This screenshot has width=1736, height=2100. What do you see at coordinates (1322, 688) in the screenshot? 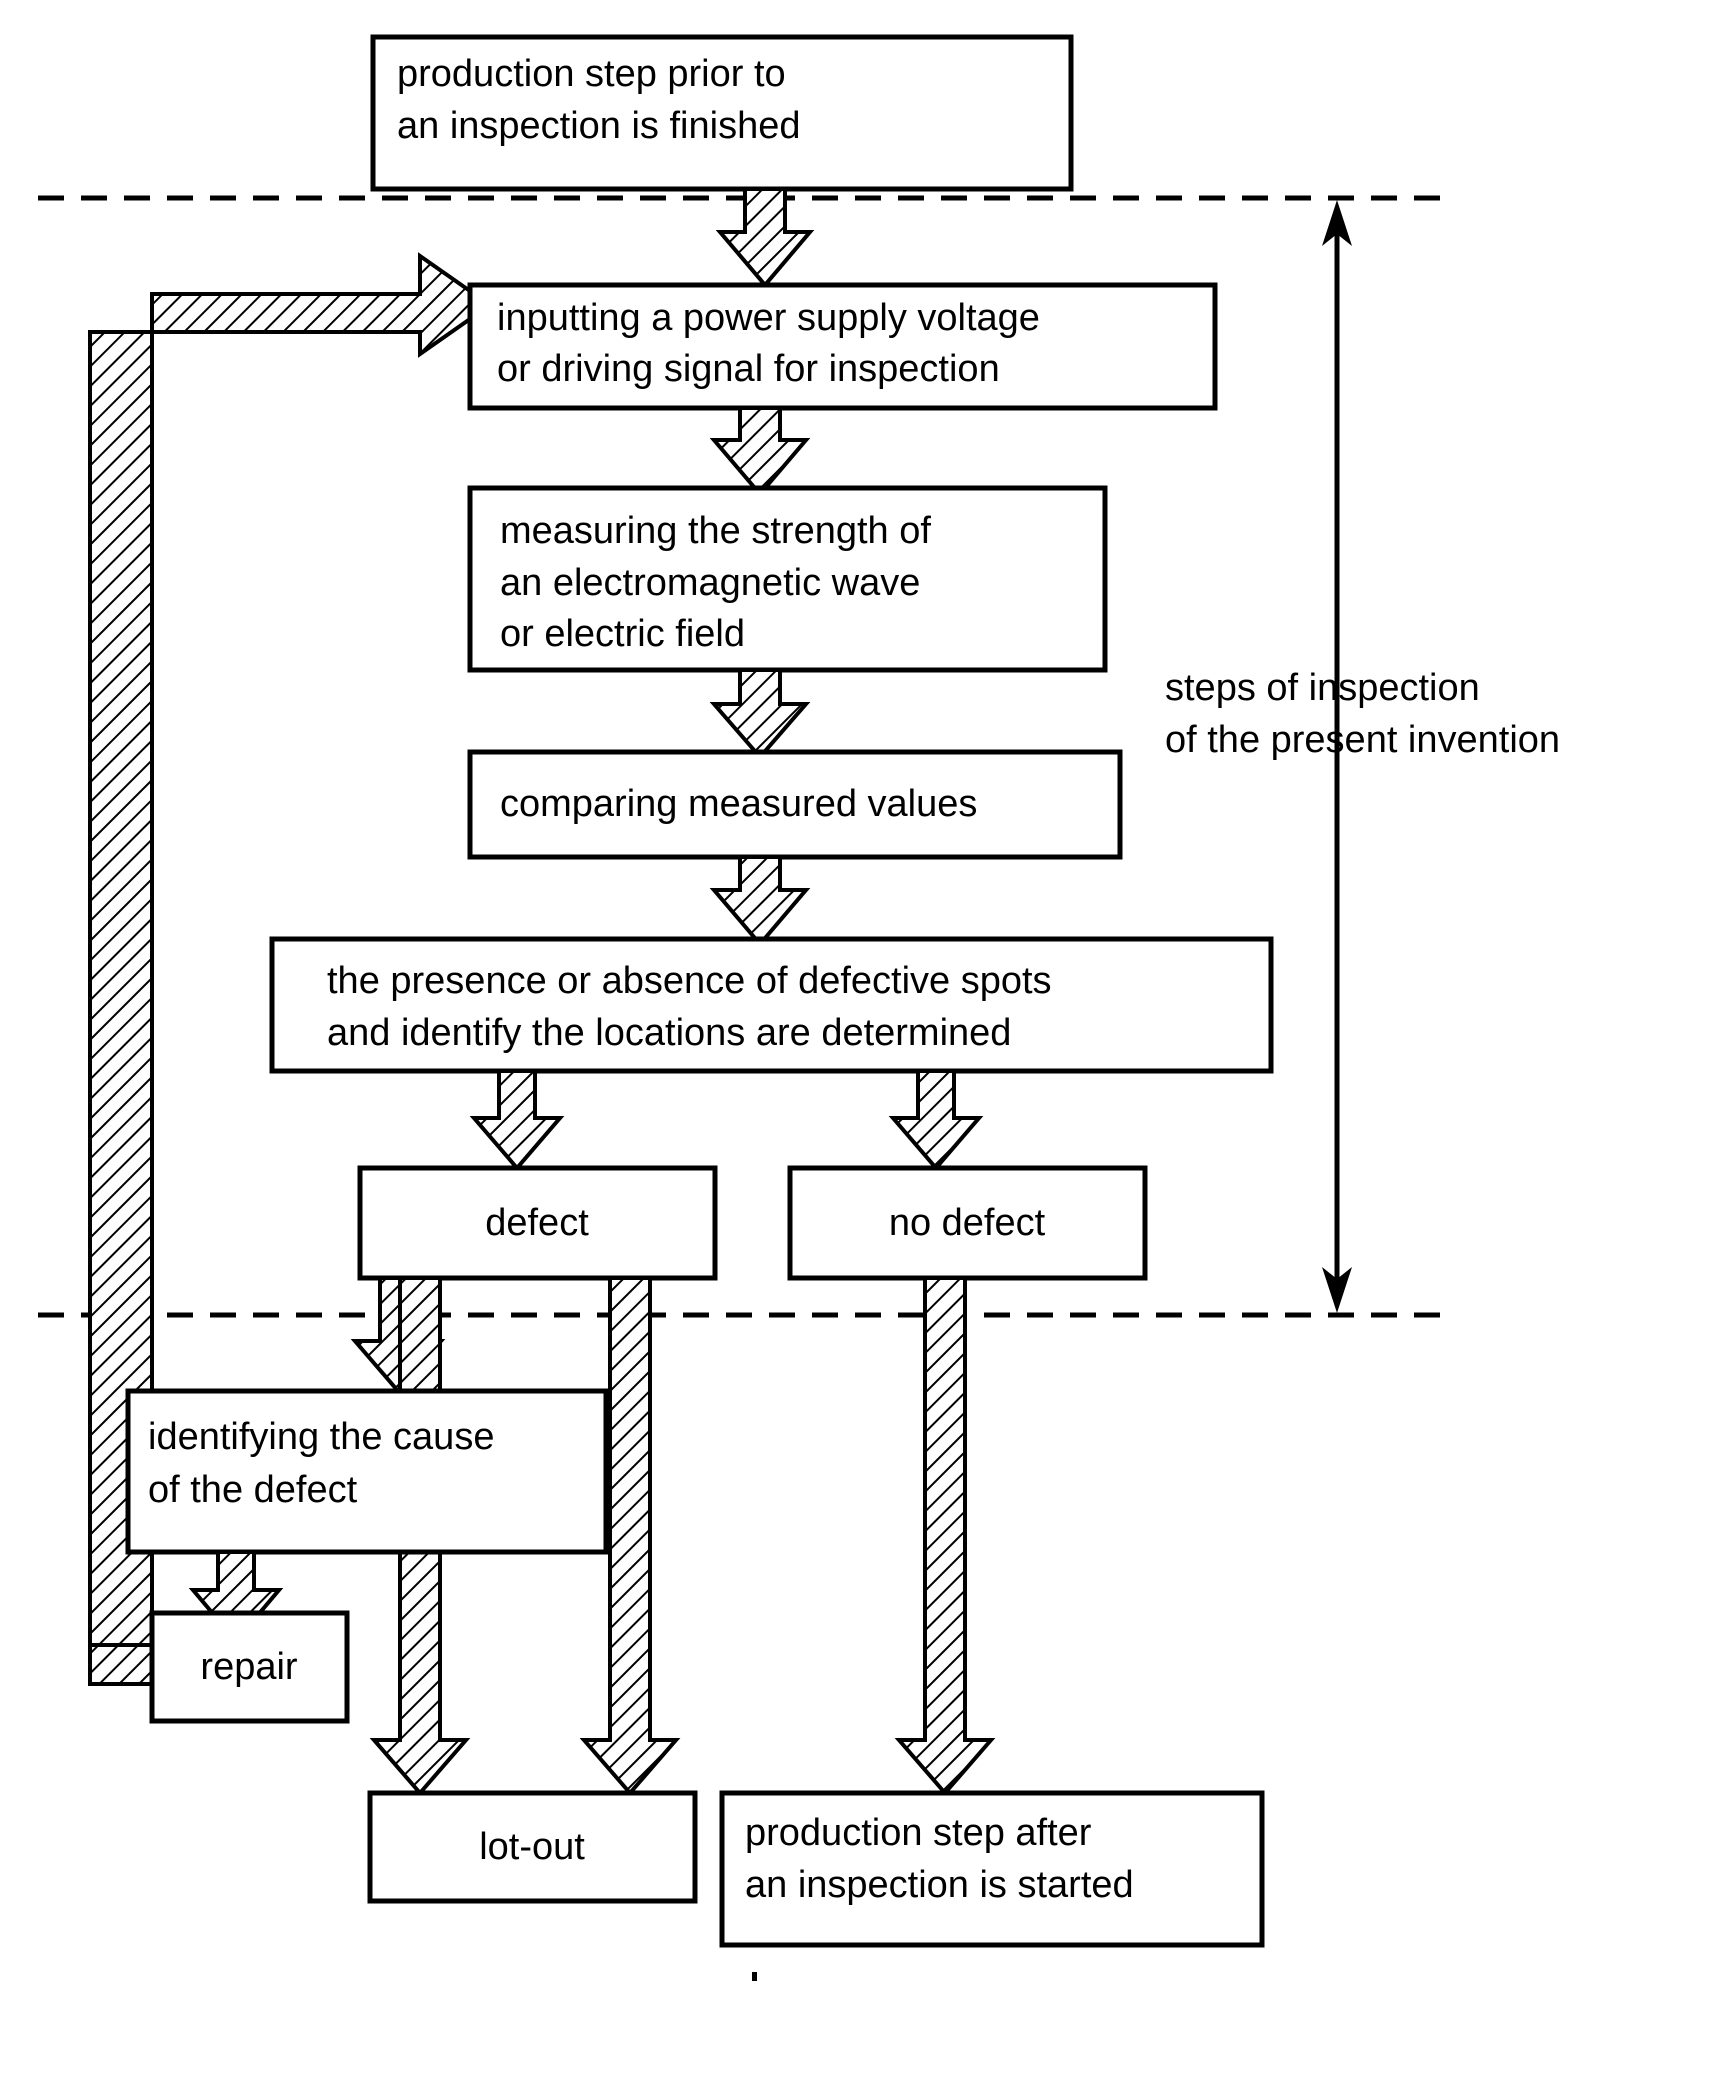
I see `scope-label-line1: steps of inspection` at bounding box center [1322, 688].